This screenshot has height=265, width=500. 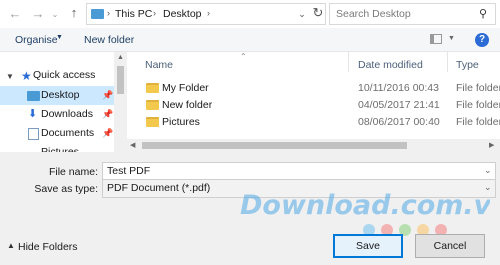 What do you see at coordinates (55, 15) in the screenshot?
I see `recent-locations-chevron-icon: ⌄` at bounding box center [55, 15].